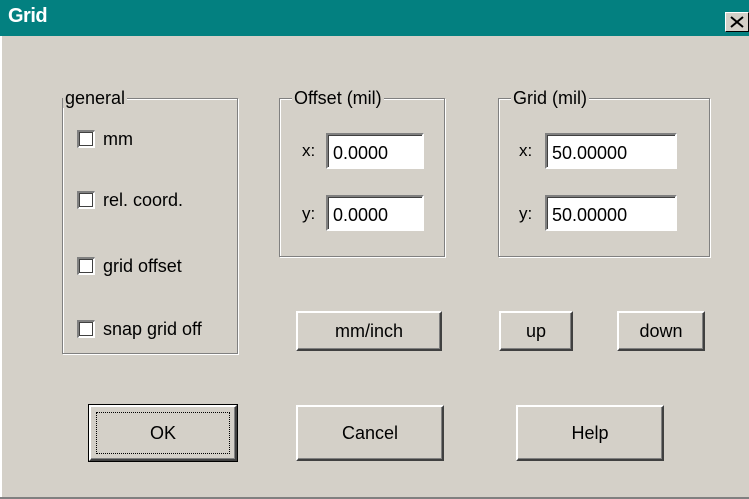 The width and height of the screenshot is (749, 499). I want to click on snap-grid-off-label: snap grid off, so click(152, 329).